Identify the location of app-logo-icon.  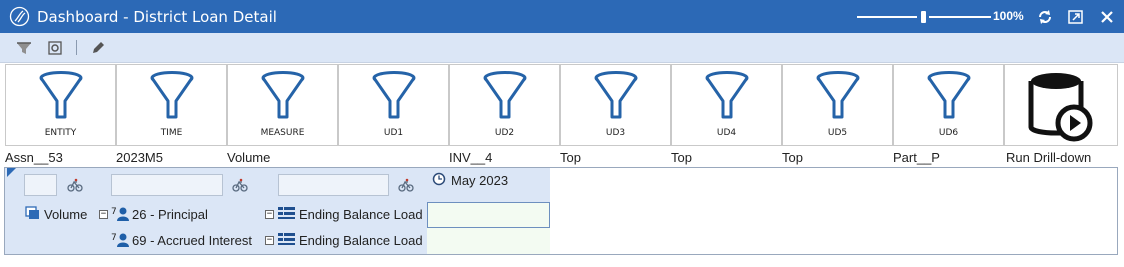
(19, 16).